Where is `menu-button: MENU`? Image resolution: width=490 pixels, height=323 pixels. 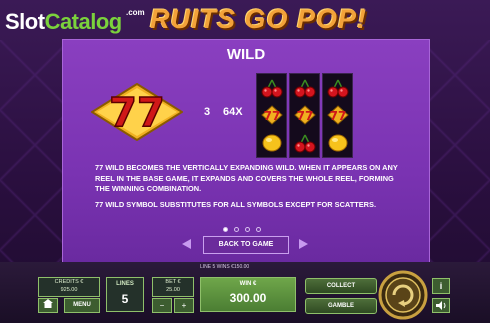 menu-button: MENU is located at coordinates (82, 305).